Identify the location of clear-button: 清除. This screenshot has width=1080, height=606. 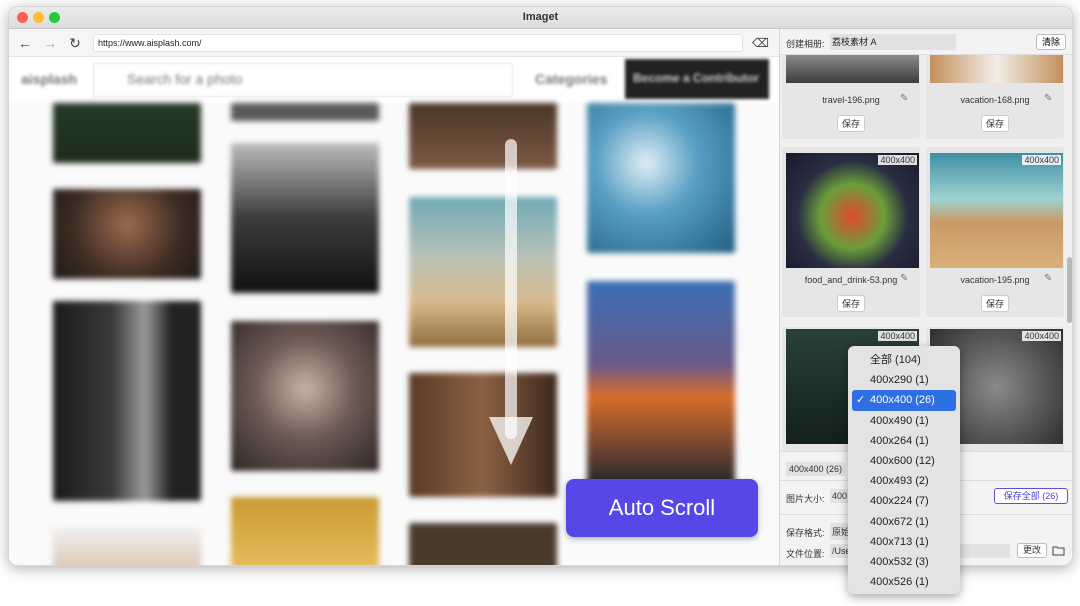
(1051, 42).